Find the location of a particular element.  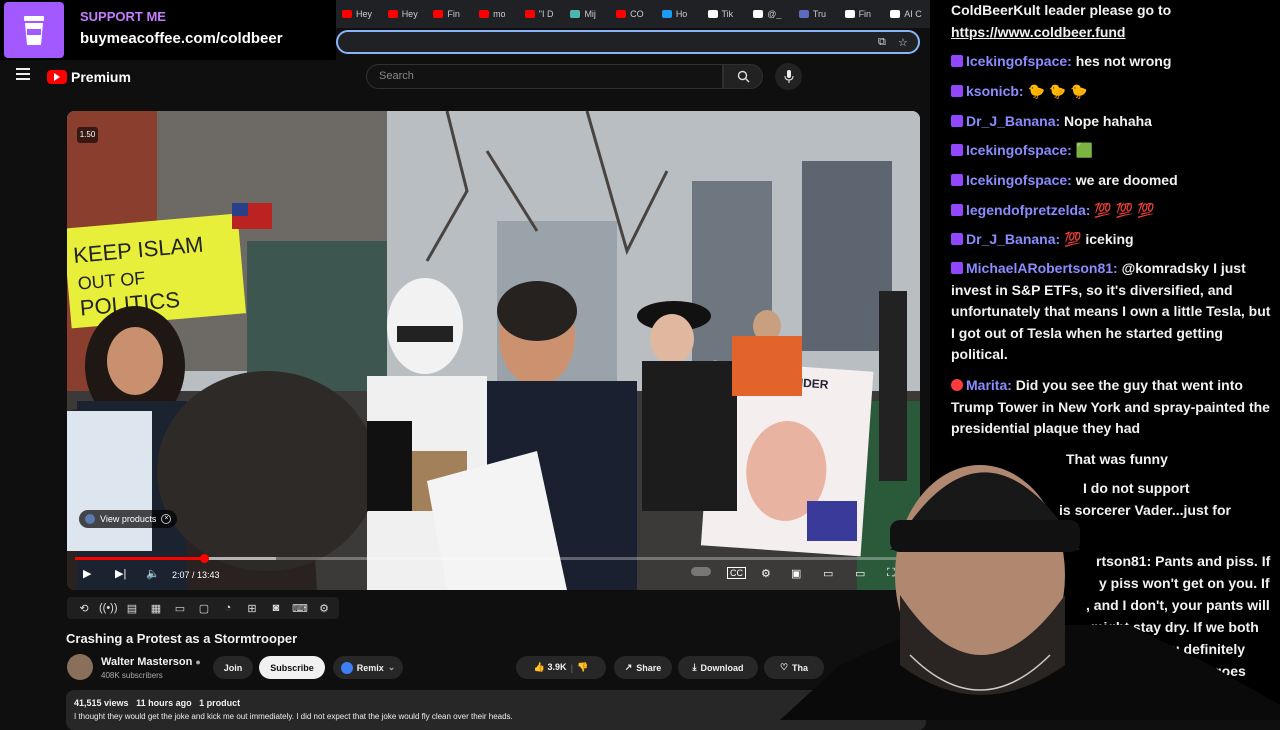

tab-label: "I D is located at coordinates (546, 14).